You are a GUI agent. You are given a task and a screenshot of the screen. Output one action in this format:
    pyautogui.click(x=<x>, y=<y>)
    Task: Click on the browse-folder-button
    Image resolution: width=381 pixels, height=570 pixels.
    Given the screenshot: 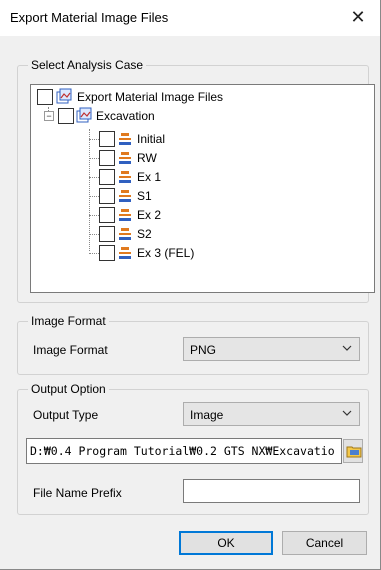 What is the action you would take?
    pyautogui.click(x=353, y=451)
    